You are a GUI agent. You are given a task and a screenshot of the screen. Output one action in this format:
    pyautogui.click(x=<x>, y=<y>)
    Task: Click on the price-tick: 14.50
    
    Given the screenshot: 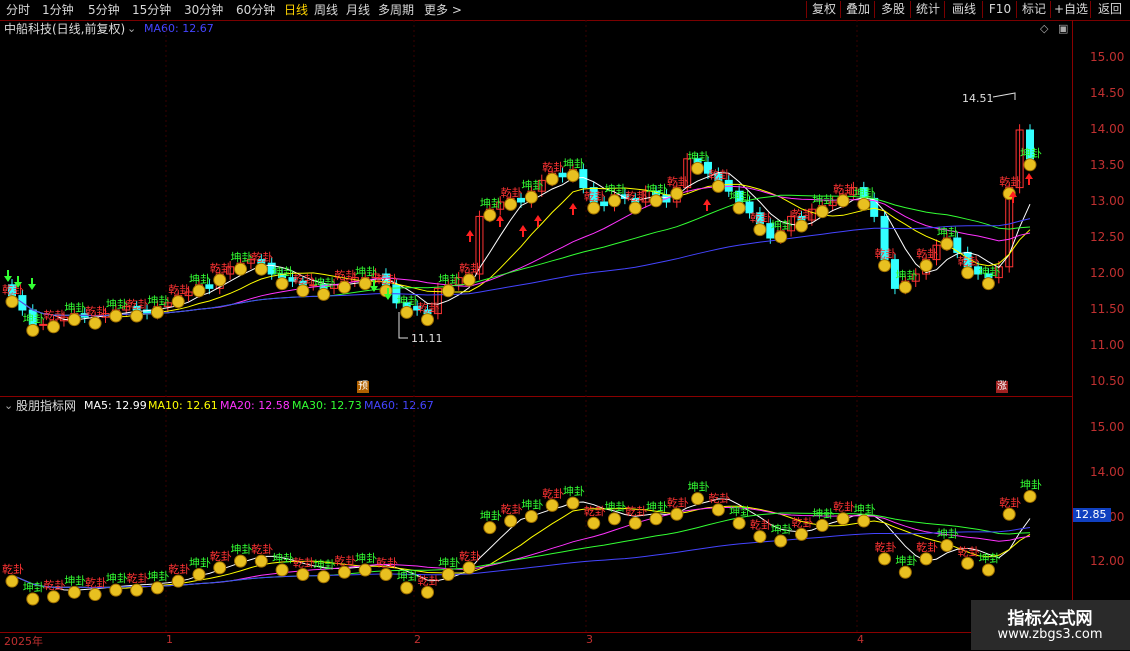 What is the action you would take?
    pyautogui.click(x=1107, y=93)
    